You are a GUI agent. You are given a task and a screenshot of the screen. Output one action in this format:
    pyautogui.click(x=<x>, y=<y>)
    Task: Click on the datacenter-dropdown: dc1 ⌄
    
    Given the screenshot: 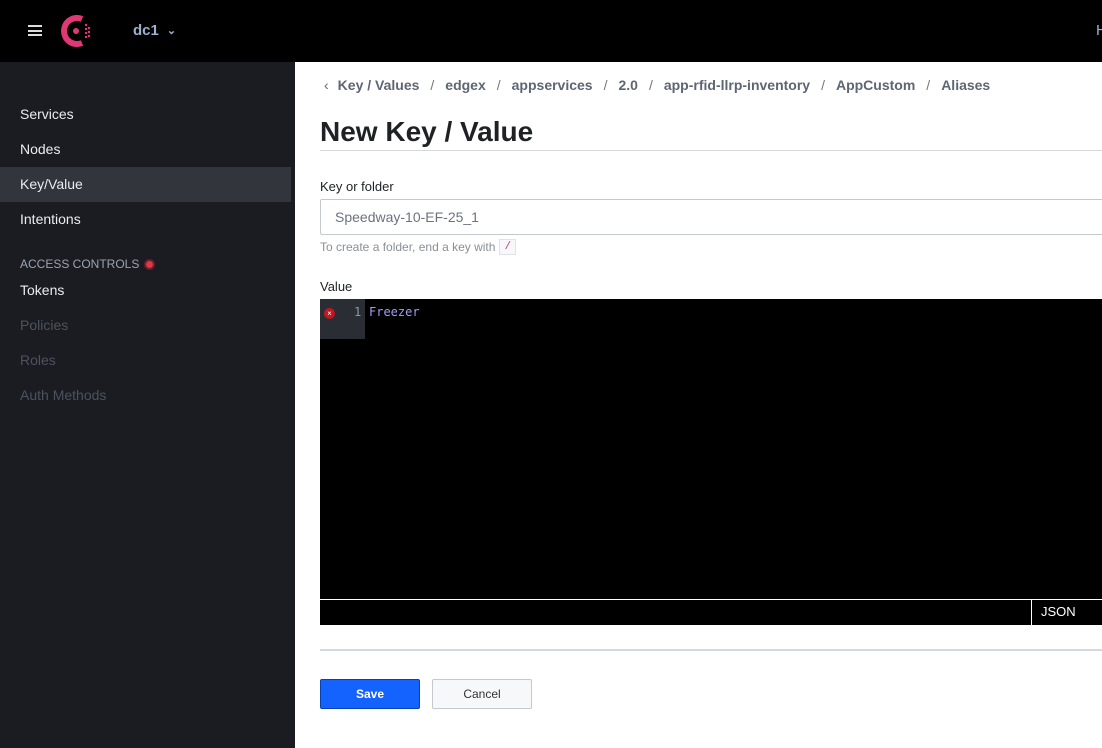 What is the action you would take?
    pyautogui.click(x=154, y=30)
    